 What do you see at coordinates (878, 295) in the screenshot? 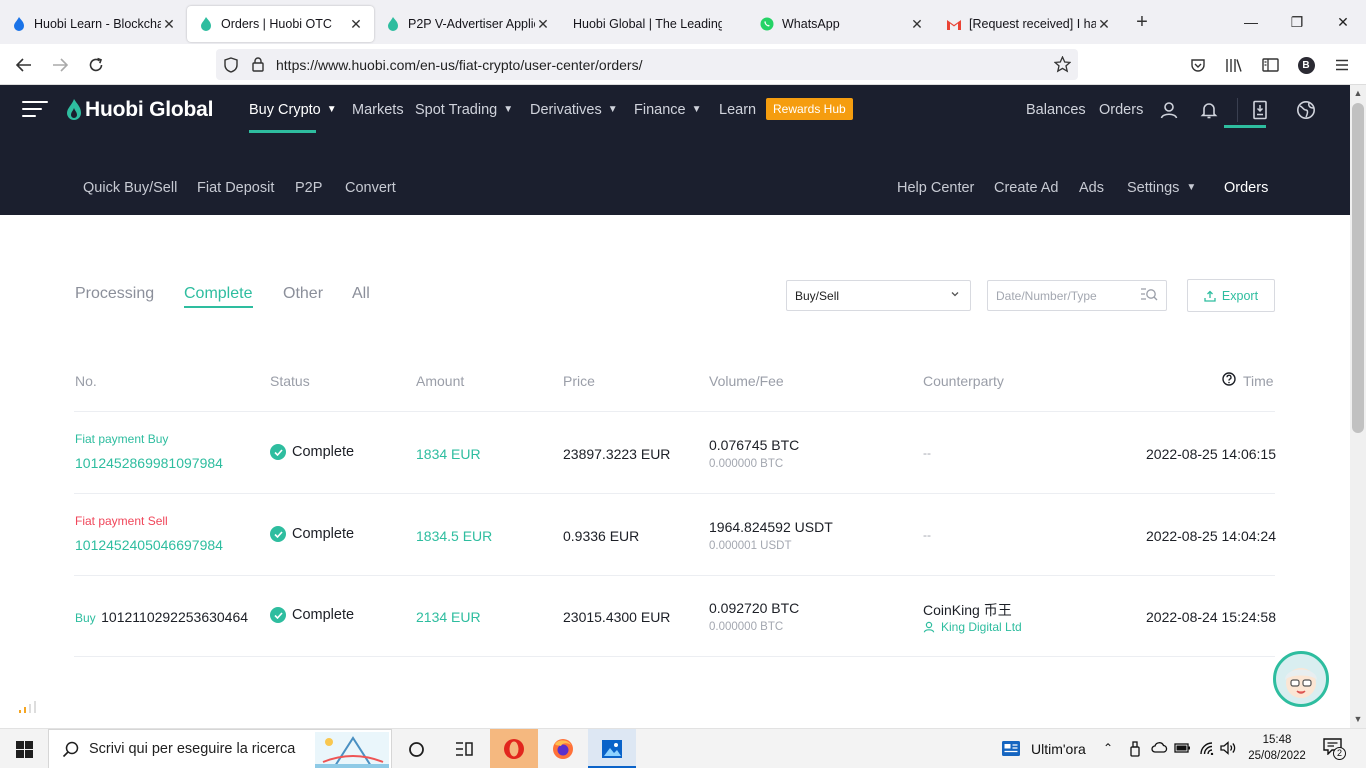
I see `buy-sell-select: Buy/Sell` at bounding box center [878, 295].